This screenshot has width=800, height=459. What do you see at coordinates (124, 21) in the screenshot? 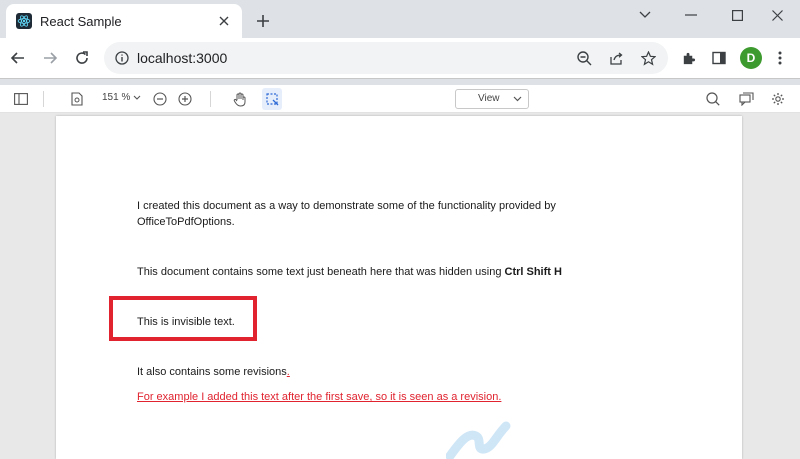
I see `browser-tab: React Sample` at bounding box center [124, 21].